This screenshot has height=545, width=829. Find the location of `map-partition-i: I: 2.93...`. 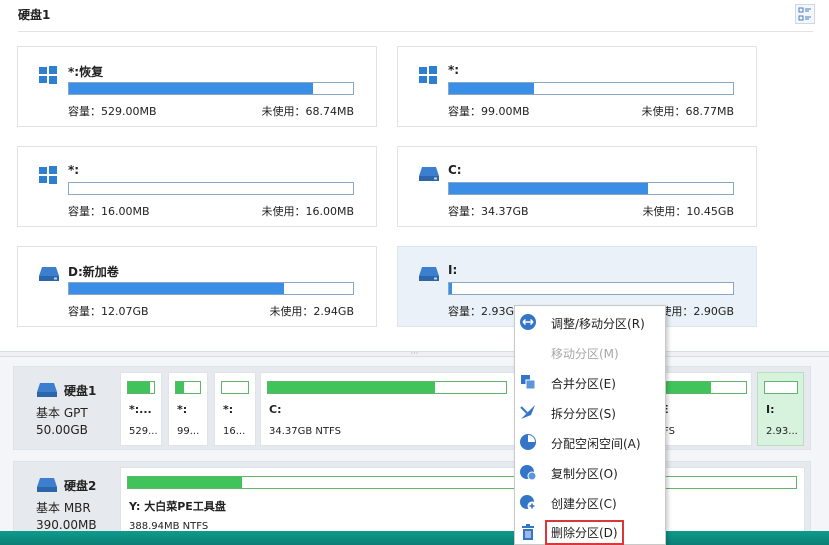

map-partition-i: I: 2.93... is located at coordinates (780, 409).